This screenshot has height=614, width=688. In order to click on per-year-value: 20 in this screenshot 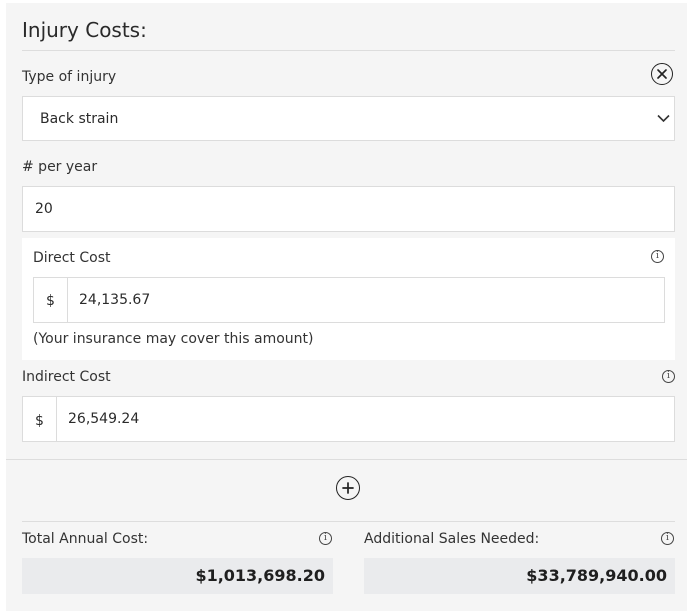, I will do `click(44, 209)`.